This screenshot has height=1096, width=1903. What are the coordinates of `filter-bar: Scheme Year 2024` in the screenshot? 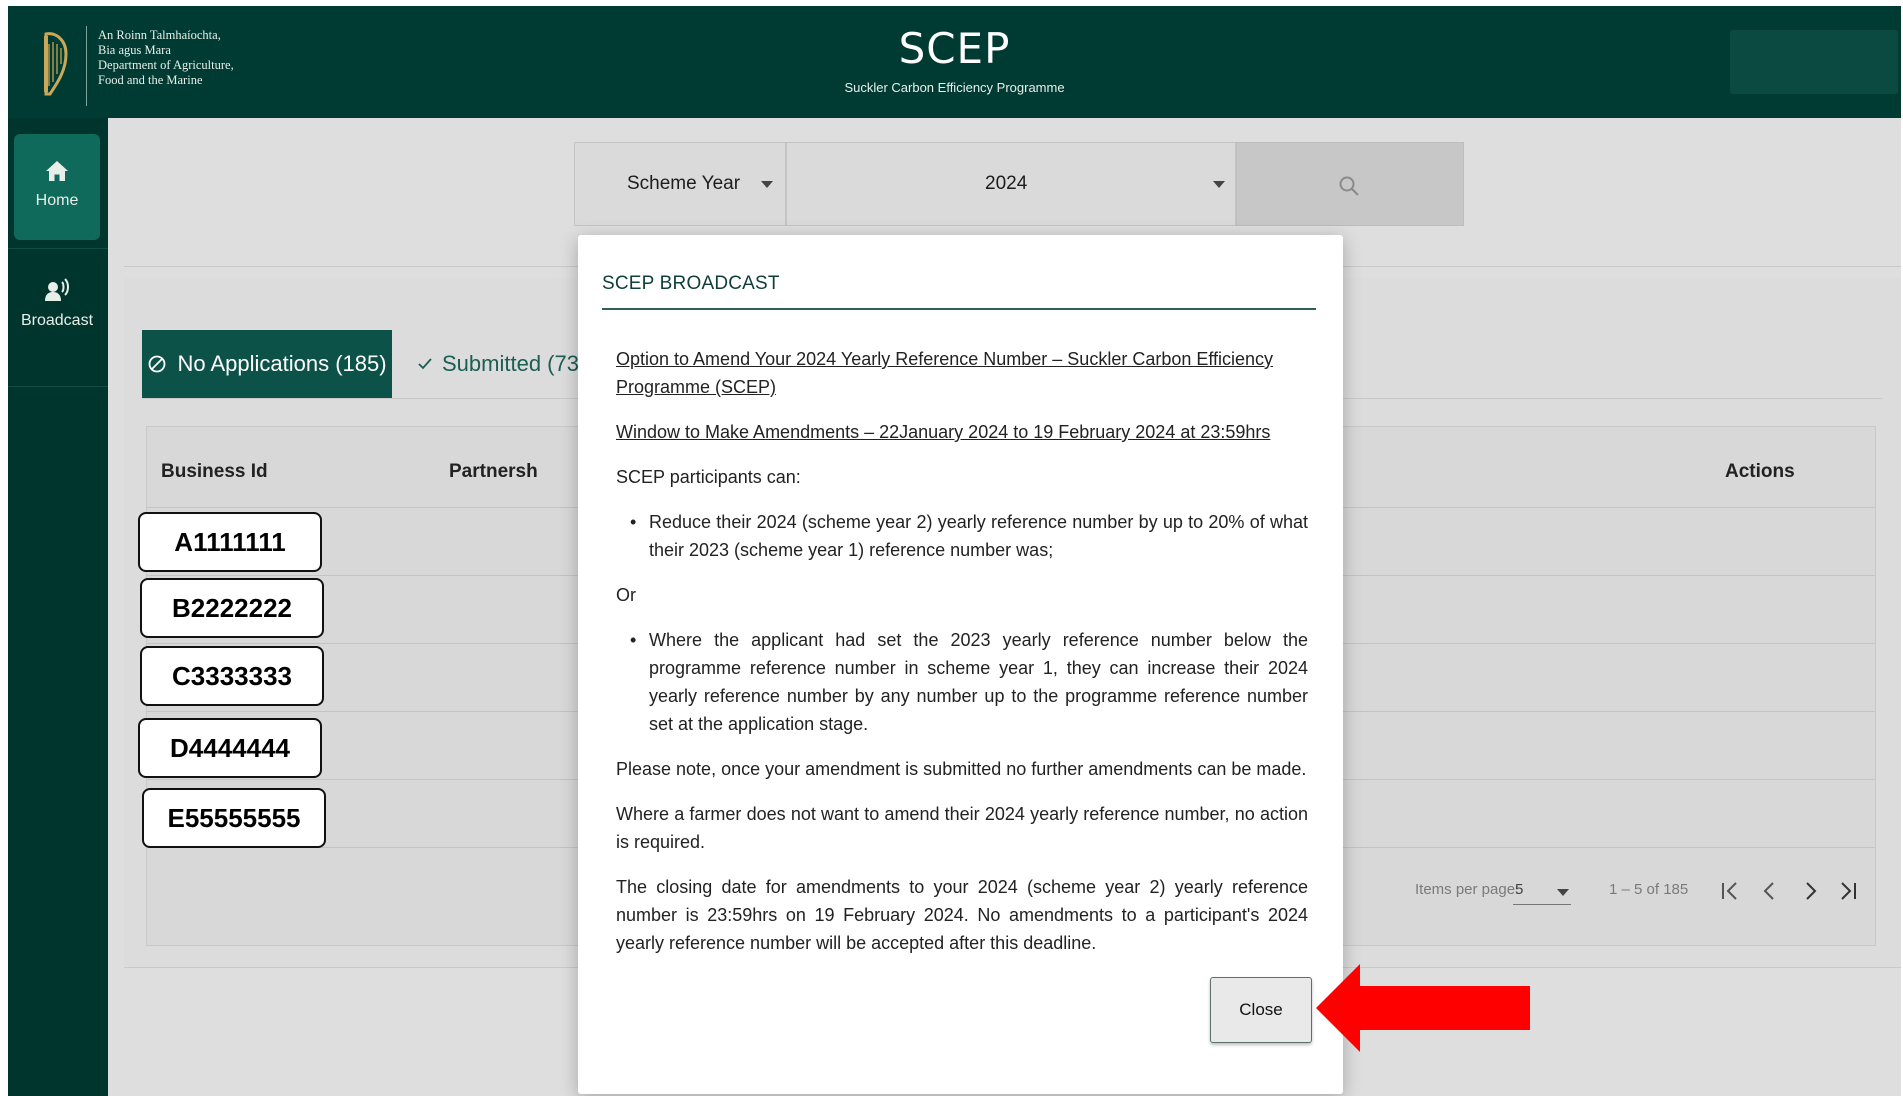 It's located at (1019, 184).